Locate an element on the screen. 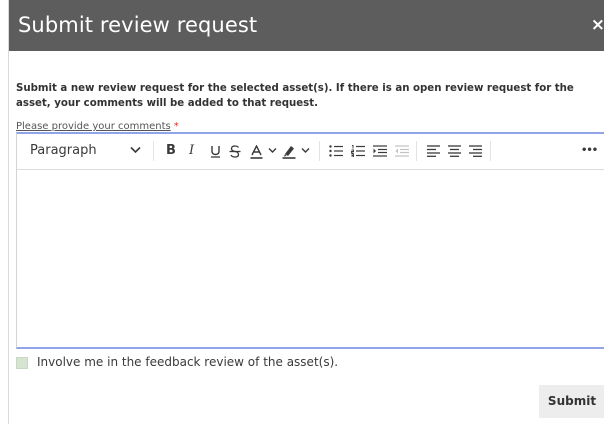 This screenshot has height=424, width=604. strikethrough-button is located at coordinates (235, 151).